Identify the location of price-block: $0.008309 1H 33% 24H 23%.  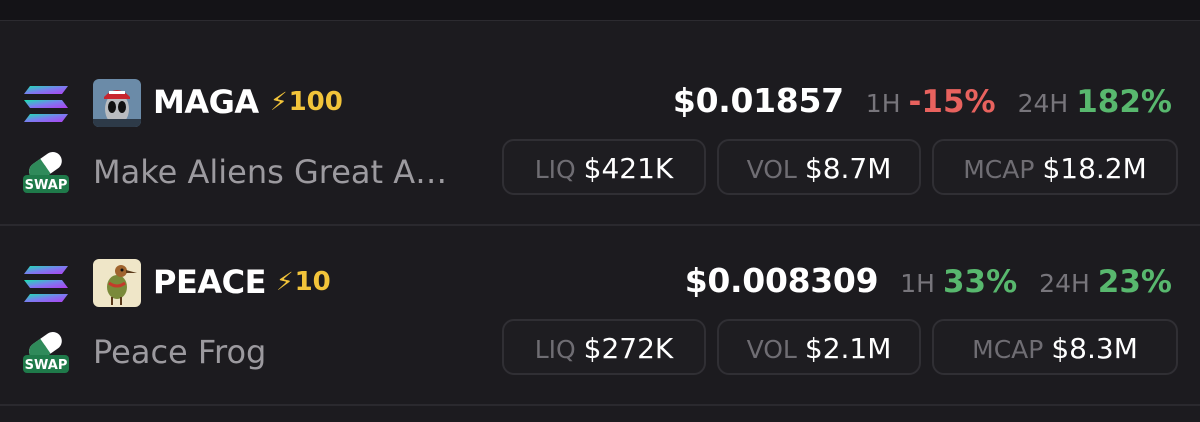
(928, 281).